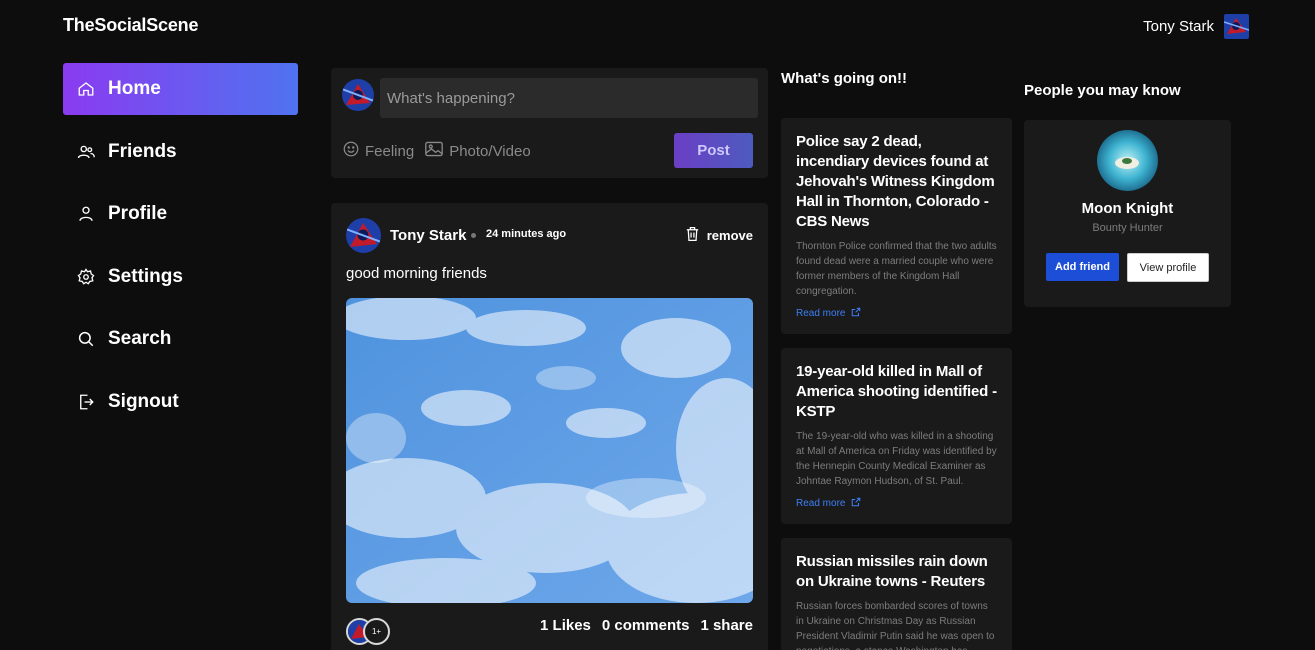 This screenshot has width=1315, height=650. What do you see at coordinates (140, 338) in the screenshot?
I see `sidebar-item-label: Search` at bounding box center [140, 338].